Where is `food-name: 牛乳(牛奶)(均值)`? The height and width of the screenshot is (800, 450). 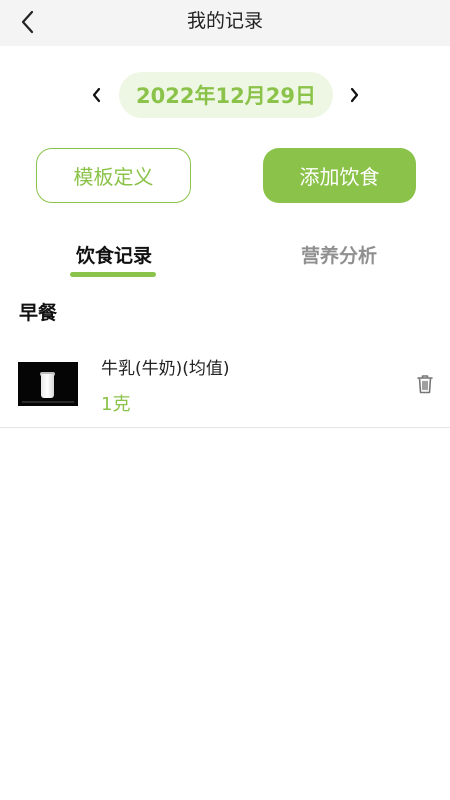
food-name: 牛乳(牛奶)(均值) is located at coordinates (165, 369).